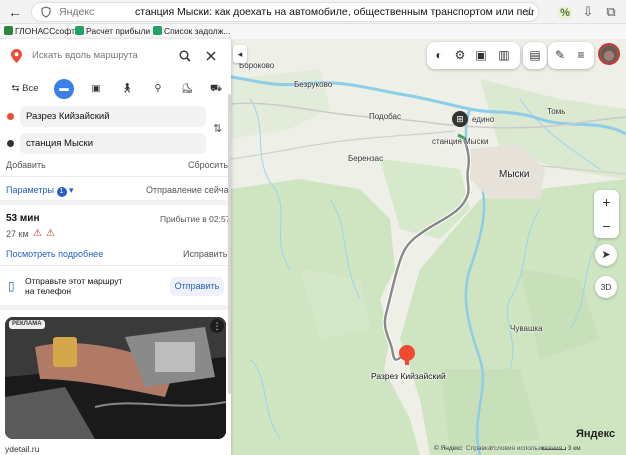 The height and width of the screenshot is (455, 626). What do you see at coordinates (197, 286) in the screenshot?
I see `send-button: Отправить` at bounding box center [197, 286].